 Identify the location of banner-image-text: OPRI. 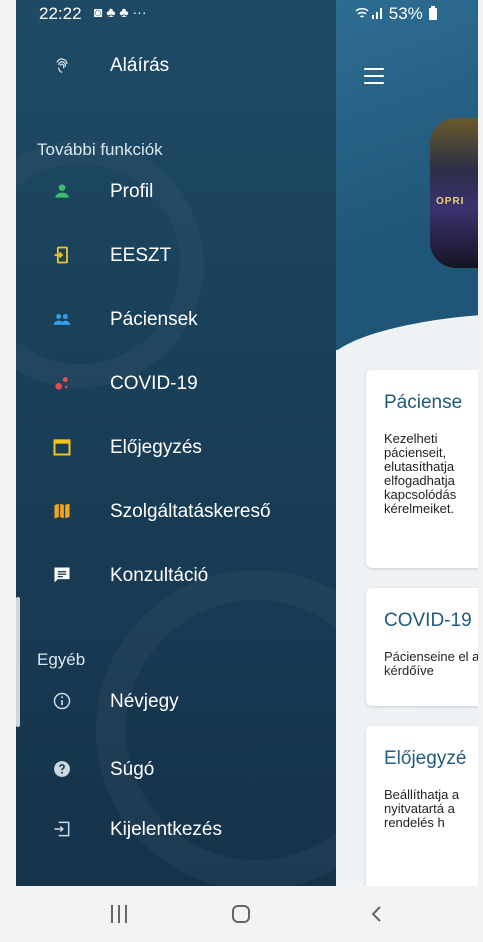
(450, 201).